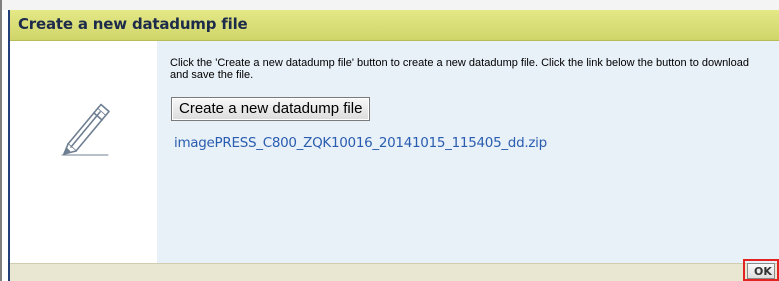 Image resolution: width=779 pixels, height=281 pixels. I want to click on window-edge, so click(1, 140).